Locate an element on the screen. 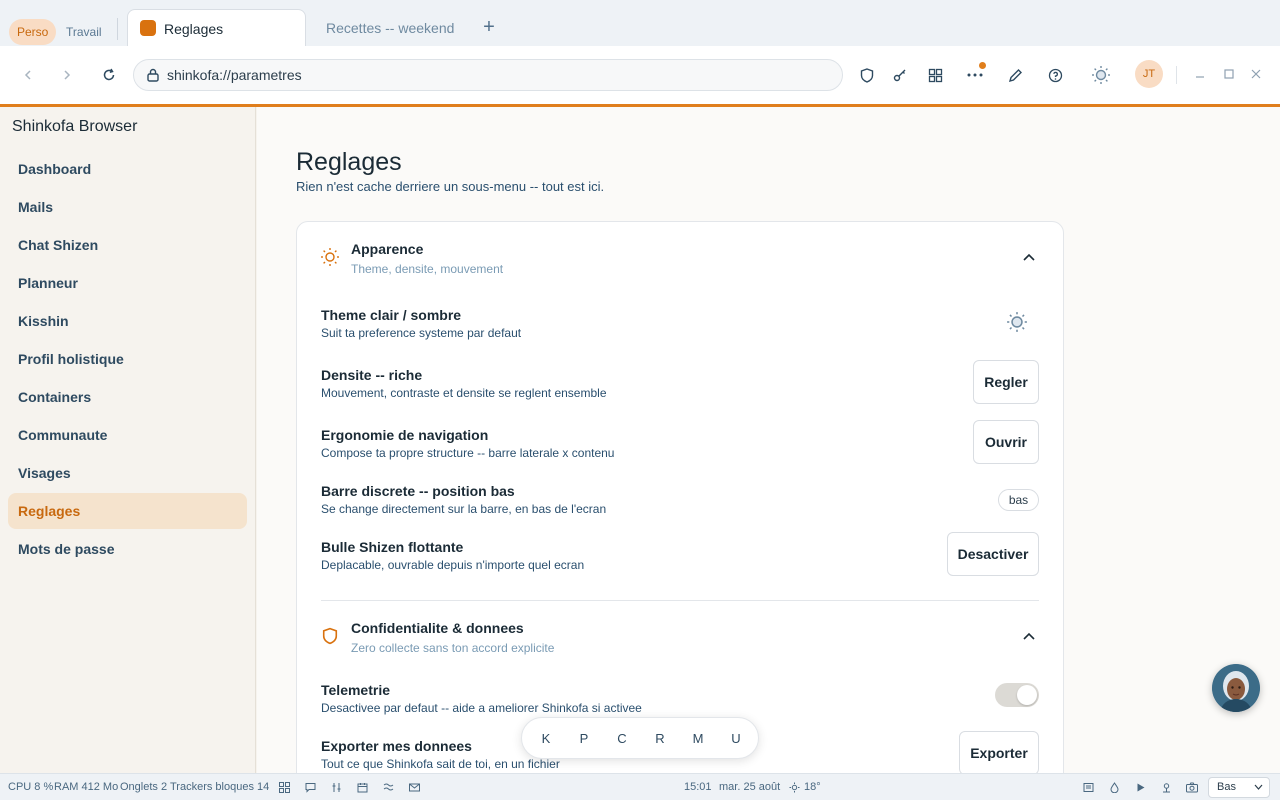 Image resolution: width=1280 pixels, height=800 pixels. exporter-button: Exporter is located at coordinates (999, 752).